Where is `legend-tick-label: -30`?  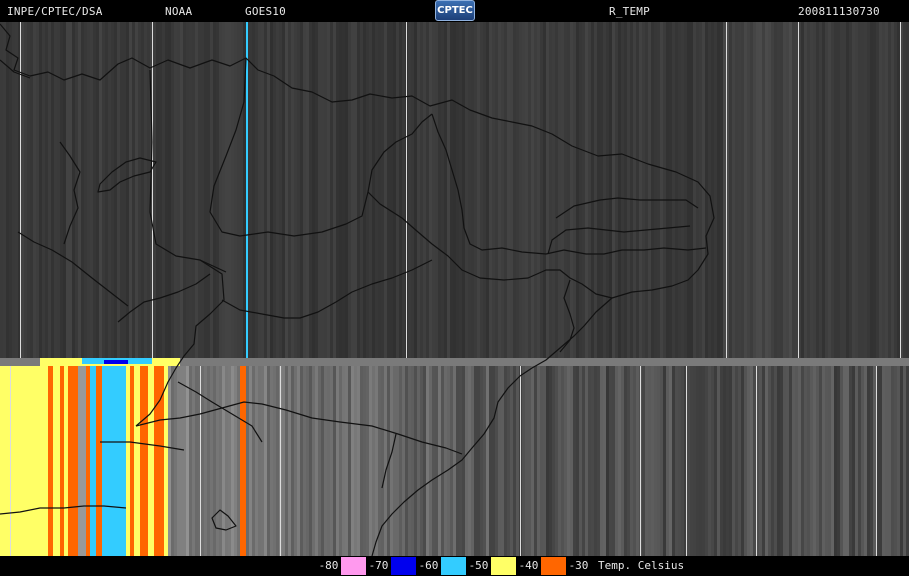
legend-tick-label: -30 is located at coordinates (578, 566).